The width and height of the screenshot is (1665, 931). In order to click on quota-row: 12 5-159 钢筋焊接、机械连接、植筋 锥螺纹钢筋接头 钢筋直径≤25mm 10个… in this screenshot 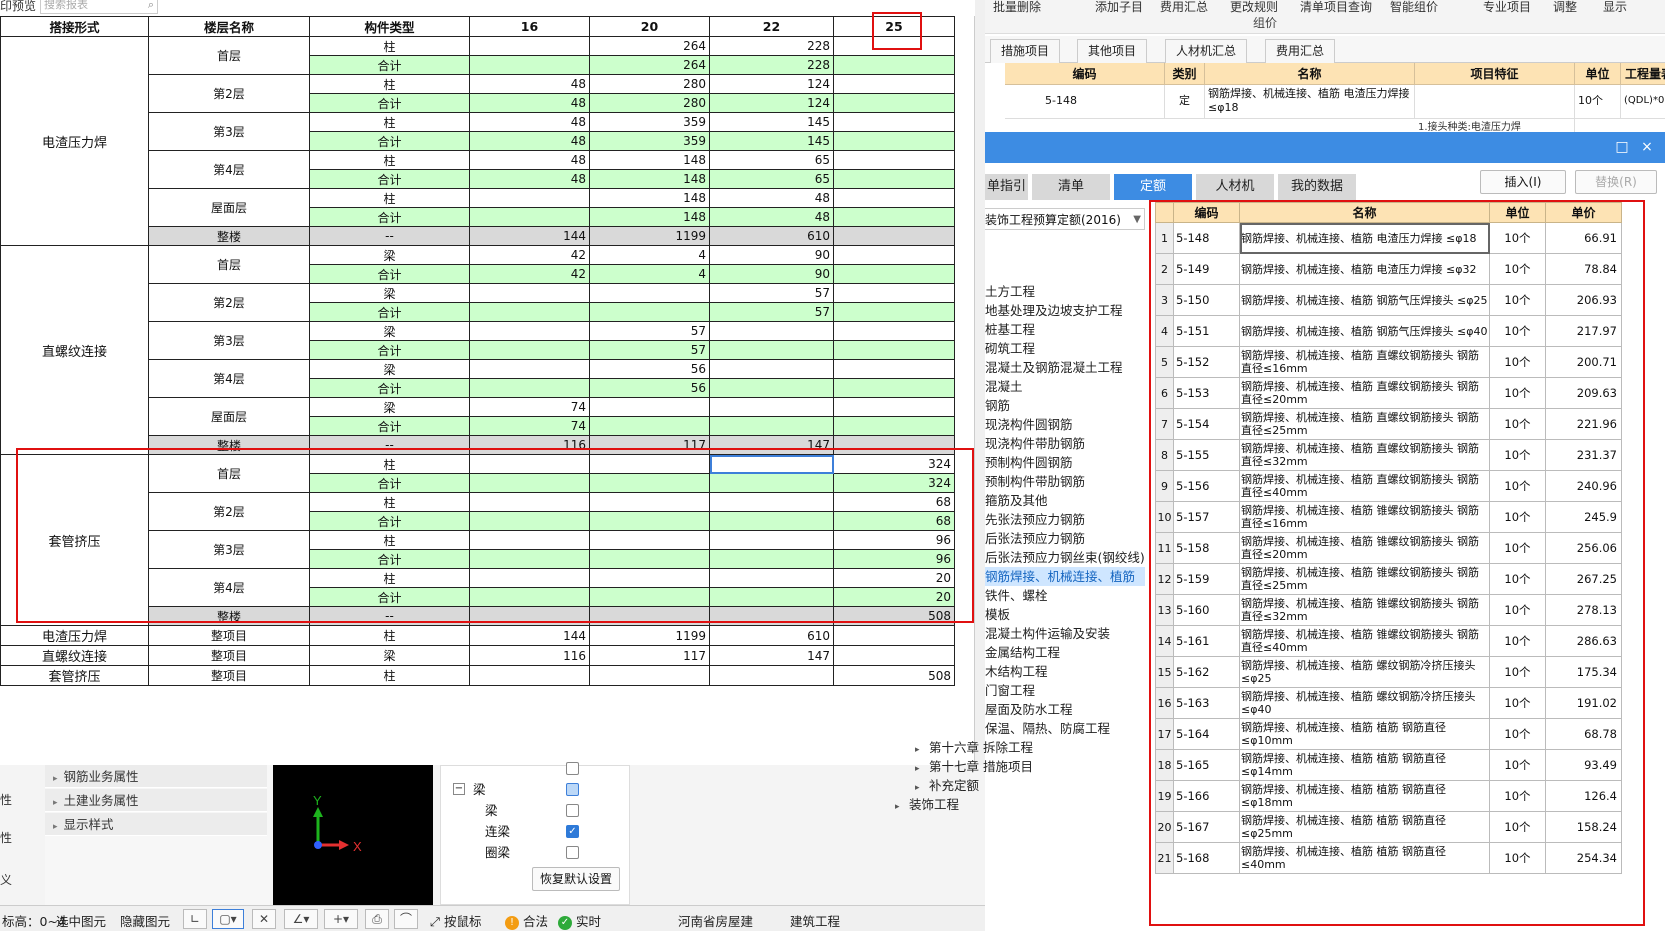, I will do `click(1388, 579)`.